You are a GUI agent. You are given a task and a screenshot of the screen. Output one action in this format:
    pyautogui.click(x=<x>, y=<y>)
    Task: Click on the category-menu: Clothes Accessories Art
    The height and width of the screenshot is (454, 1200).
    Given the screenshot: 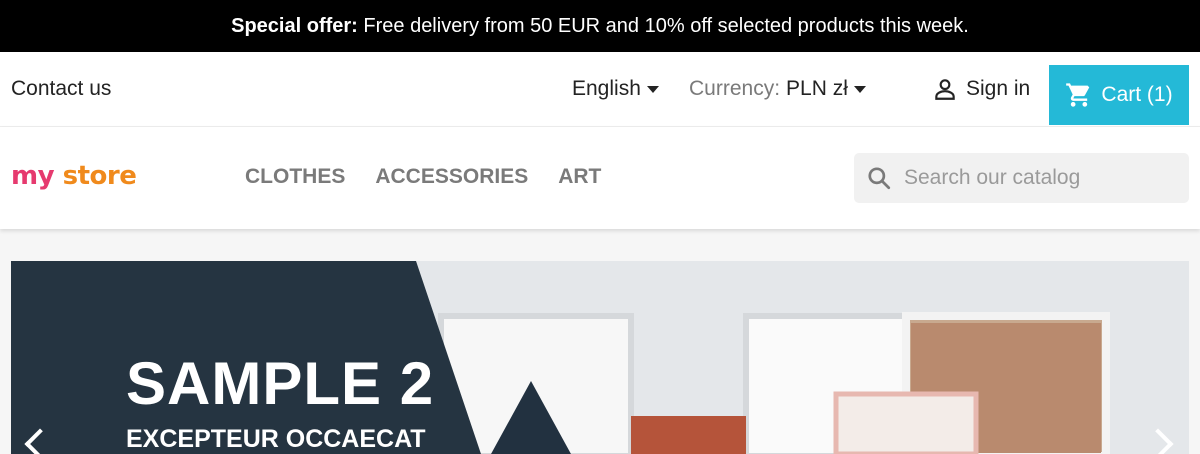 What is the action you would take?
    pyautogui.click(x=423, y=177)
    